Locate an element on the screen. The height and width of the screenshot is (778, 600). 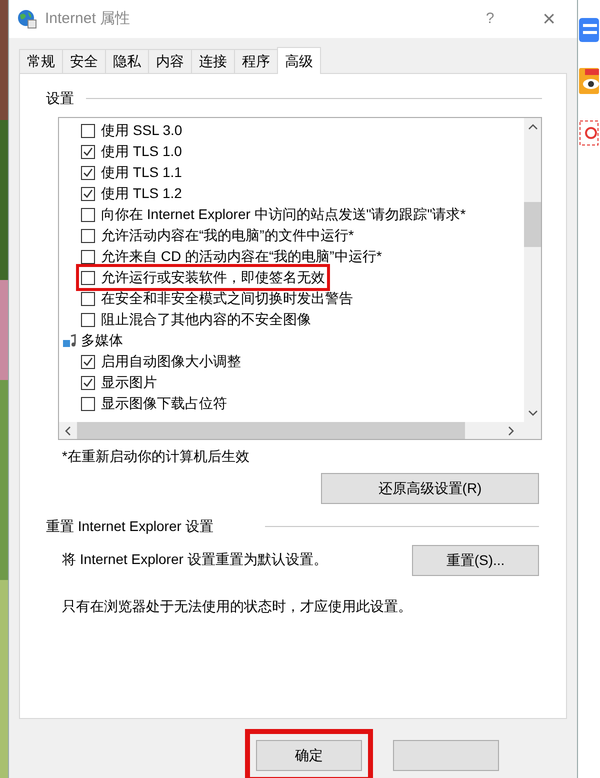
group-label: 设置 is located at coordinates (60, 98).